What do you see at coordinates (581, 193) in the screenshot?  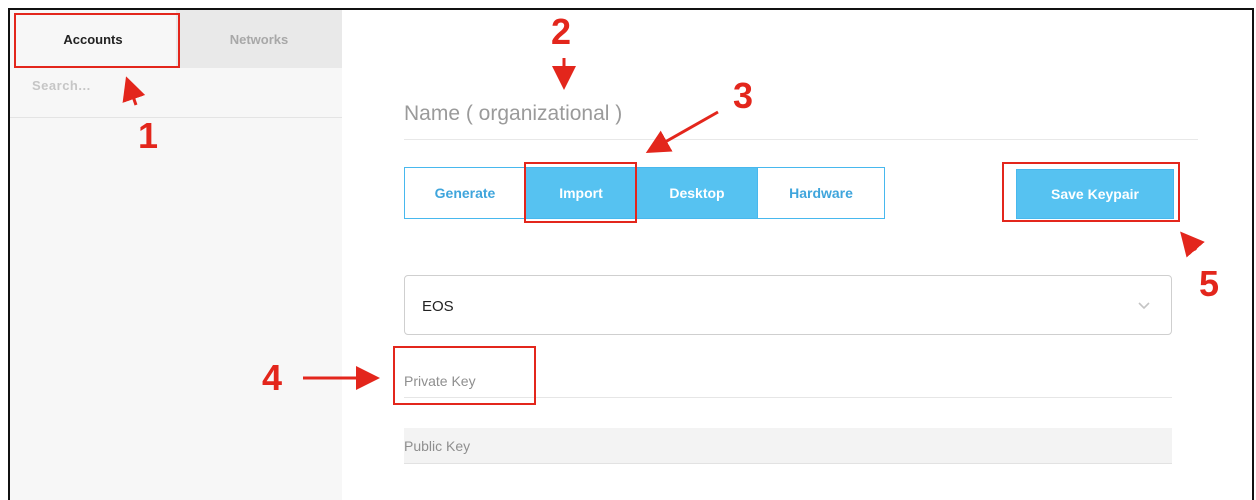 I see `import-button: Import` at bounding box center [581, 193].